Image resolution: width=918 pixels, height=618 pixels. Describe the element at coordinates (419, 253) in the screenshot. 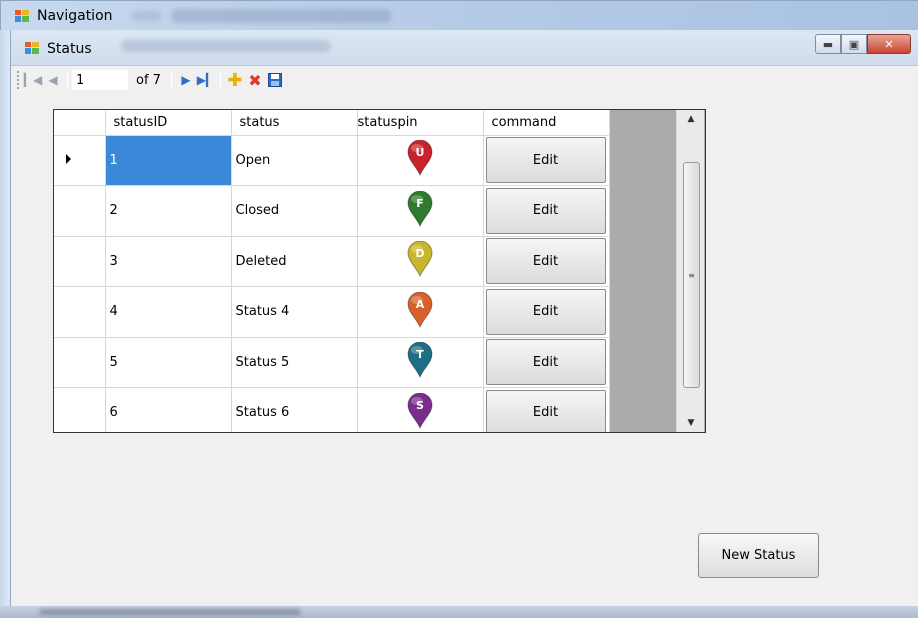

I see `pin-letter: D` at that location.